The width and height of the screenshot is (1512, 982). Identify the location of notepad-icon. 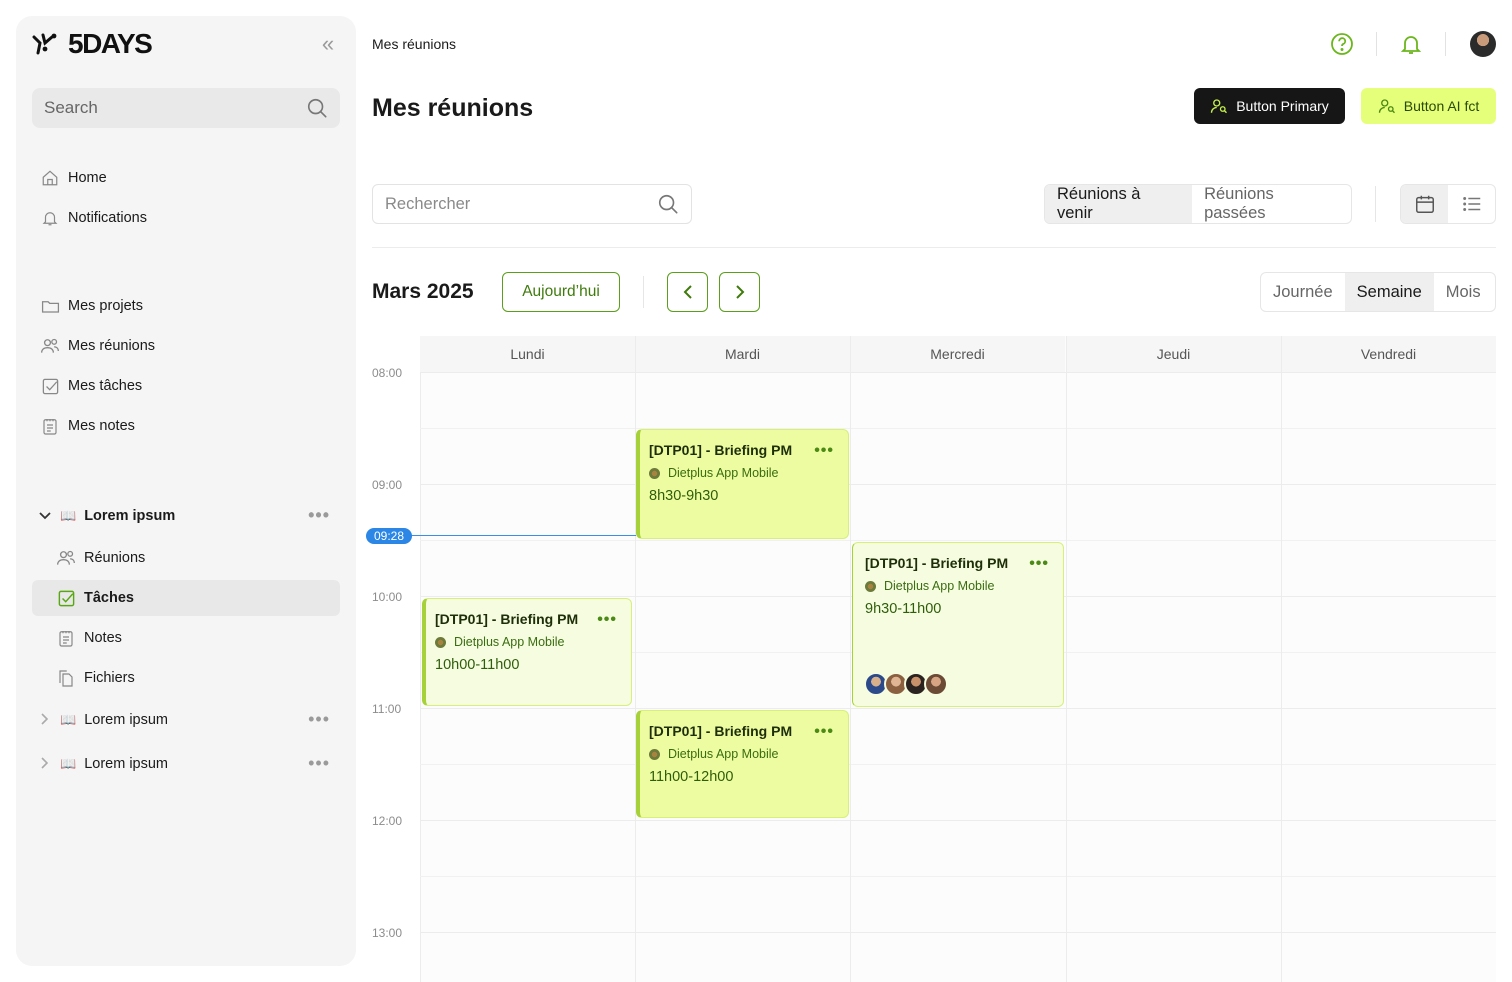
(50, 426).